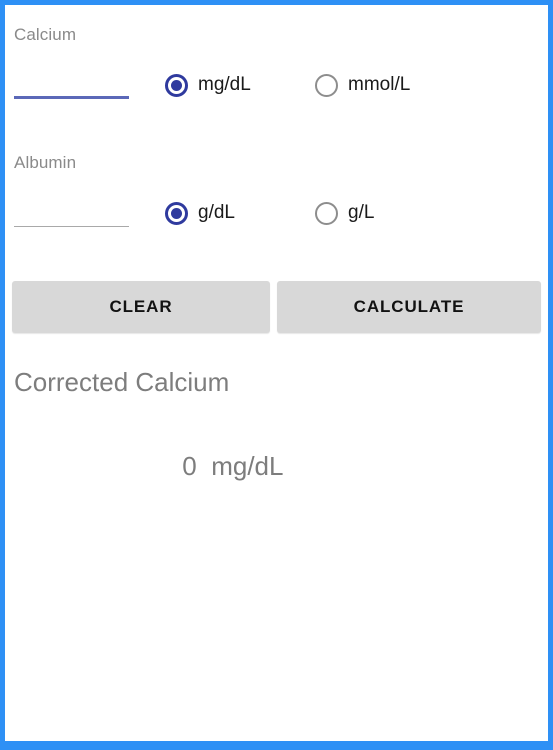 The image size is (553, 750). I want to click on calcium-unit-label-mgdl: mg/dL, so click(224, 84).